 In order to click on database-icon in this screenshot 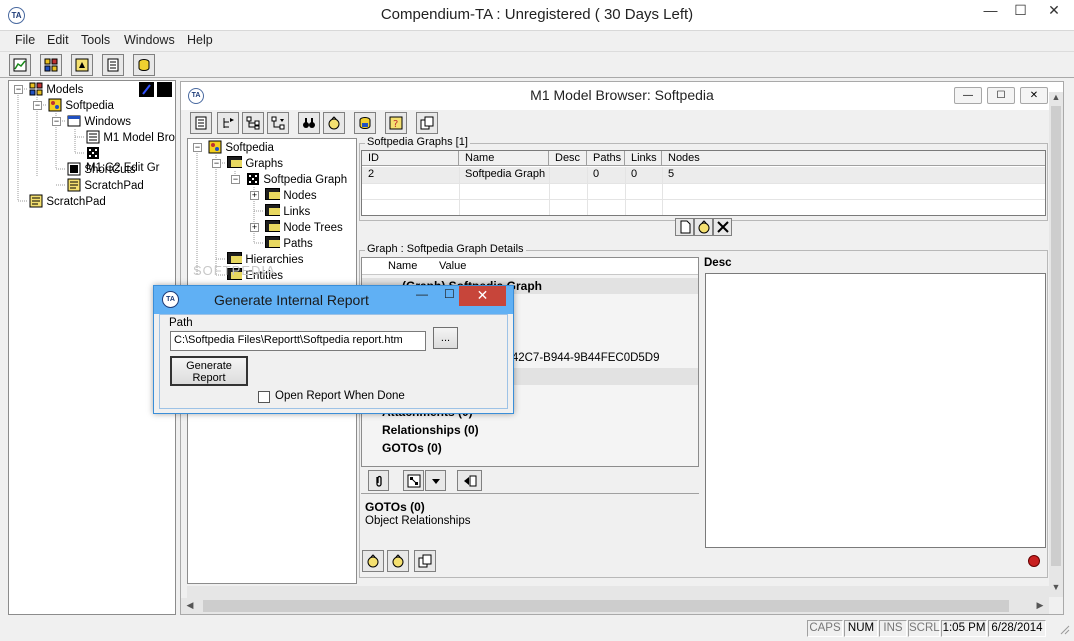, I will do `click(144, 65)`.